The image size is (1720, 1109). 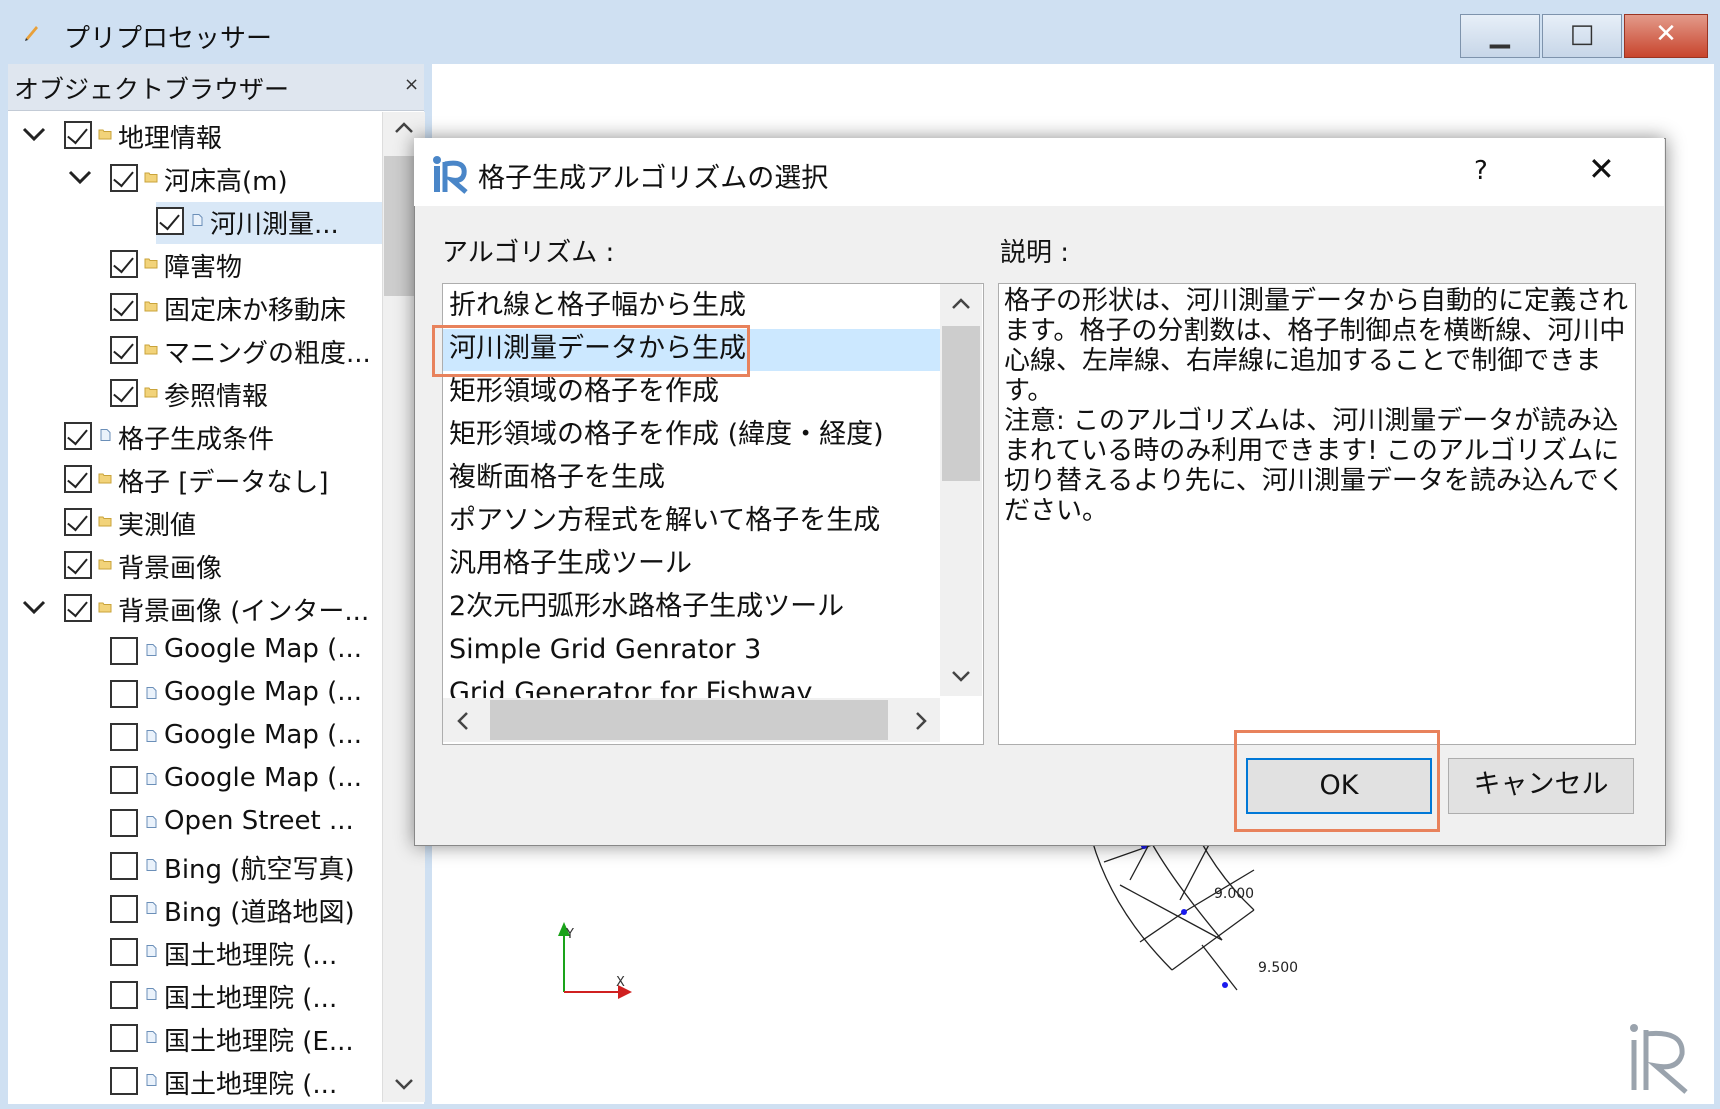 What do you see at coordinates (195, 868) in the screenshot?
I see `tree-item: Bing (航空写真)` at bounding box center [195, 868].